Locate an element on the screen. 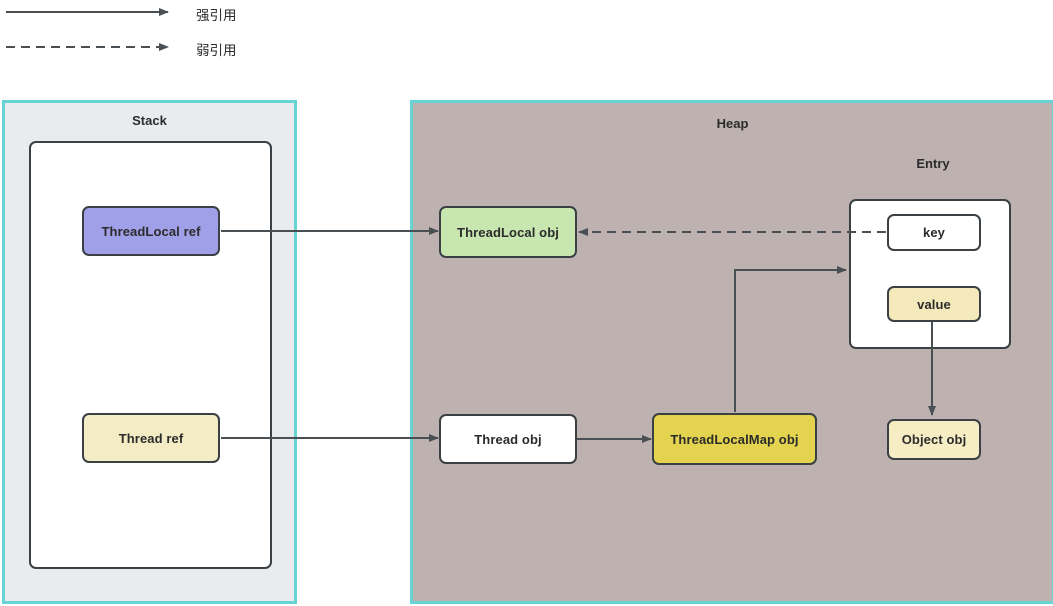 Image resolution: width=1053 pixels, height=606 pixels. node-value-label: value is located at coordinates (934, 304).